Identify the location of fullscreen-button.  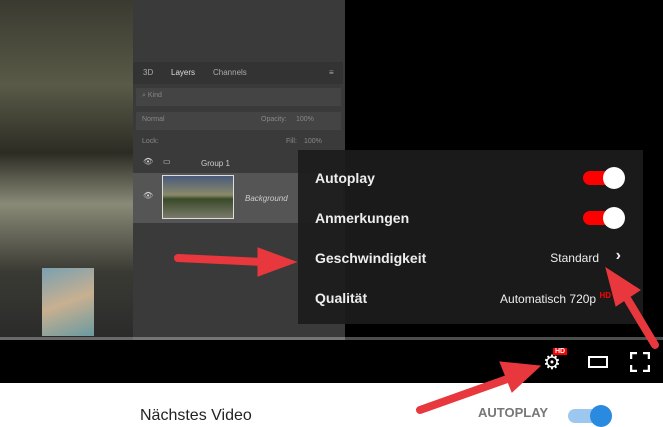
(640, 362).